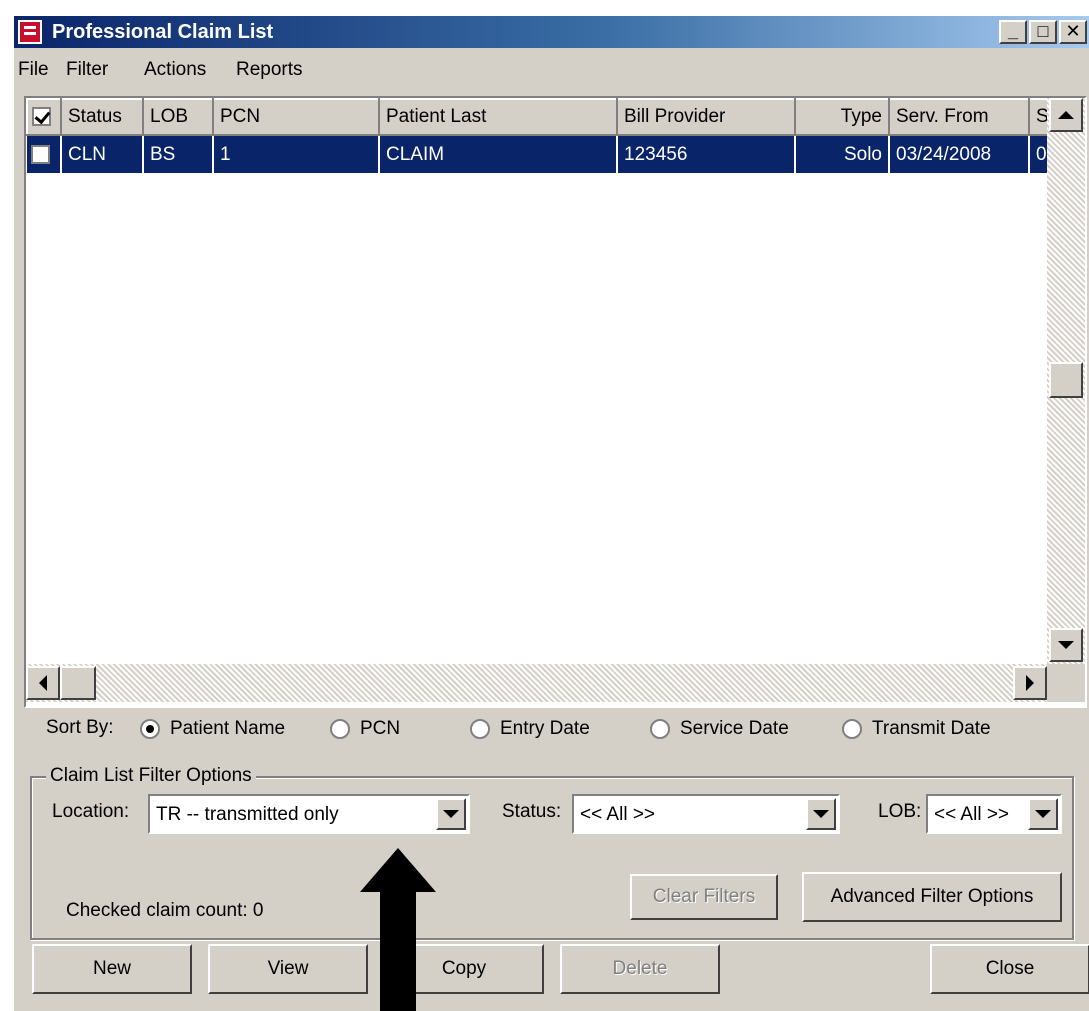  I want to click on close-button: Close, so click(1009, 969).